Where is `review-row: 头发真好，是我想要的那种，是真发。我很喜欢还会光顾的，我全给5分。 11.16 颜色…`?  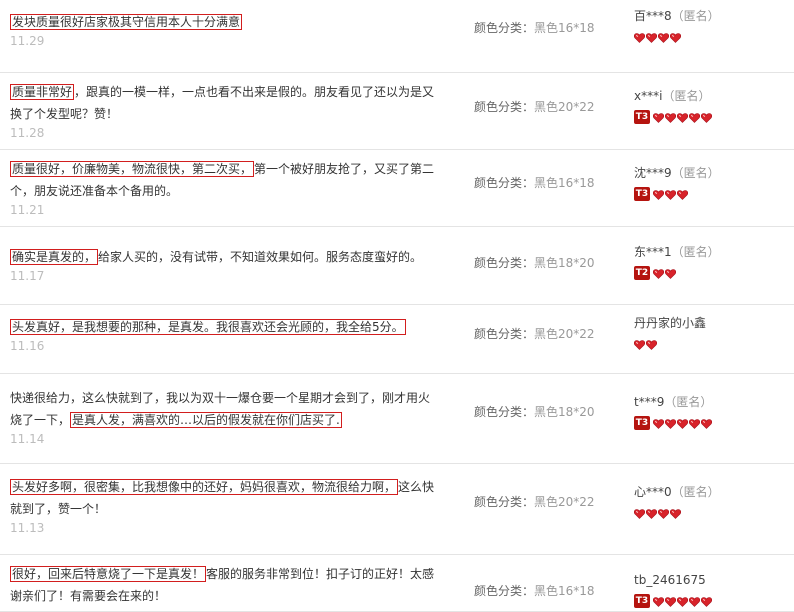 review-row: 头发真好，是我想要的那种，是真发。我很喜欢还会光顾的，我全给5分。 11.16 颜色… is located at coordinates (397, 339).